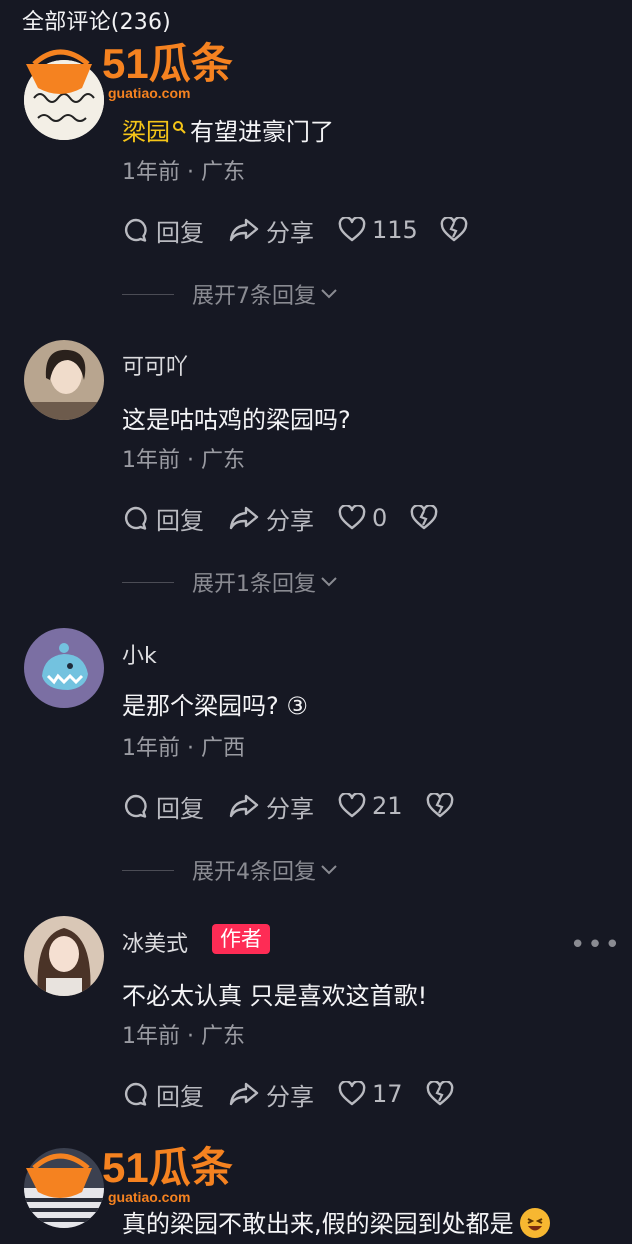  I want to click on comment-actions: 回复 分享 0, so click(362, 518).